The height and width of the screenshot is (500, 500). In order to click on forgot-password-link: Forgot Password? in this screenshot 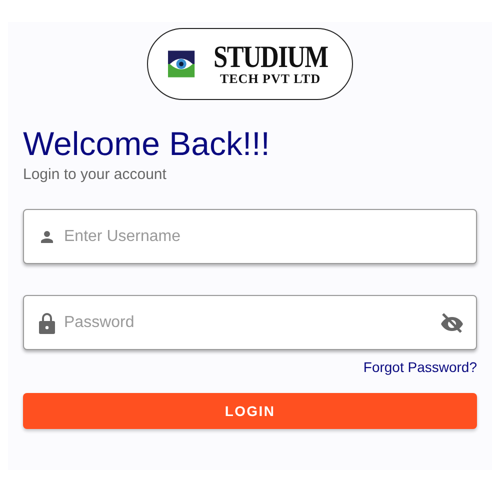, I will do `click(420, 367)`.